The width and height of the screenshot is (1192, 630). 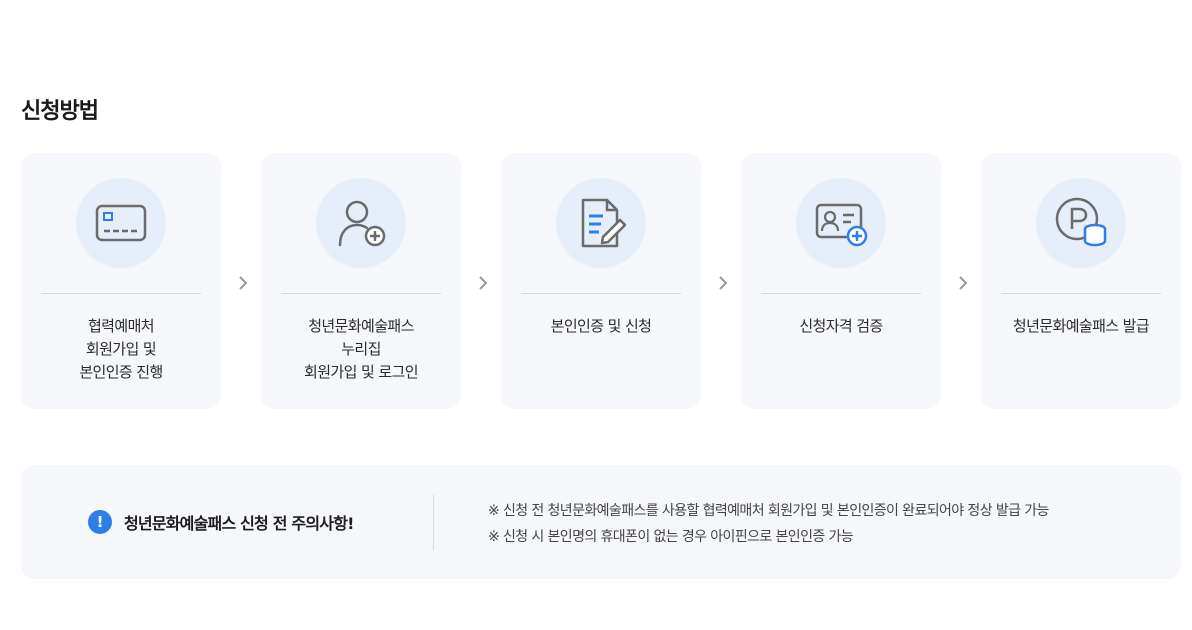 What do you see at coordinates (601, 326) in the screenshot?
I see `step-label: 본인인증 및 신청` at bounding box center [601, 326].